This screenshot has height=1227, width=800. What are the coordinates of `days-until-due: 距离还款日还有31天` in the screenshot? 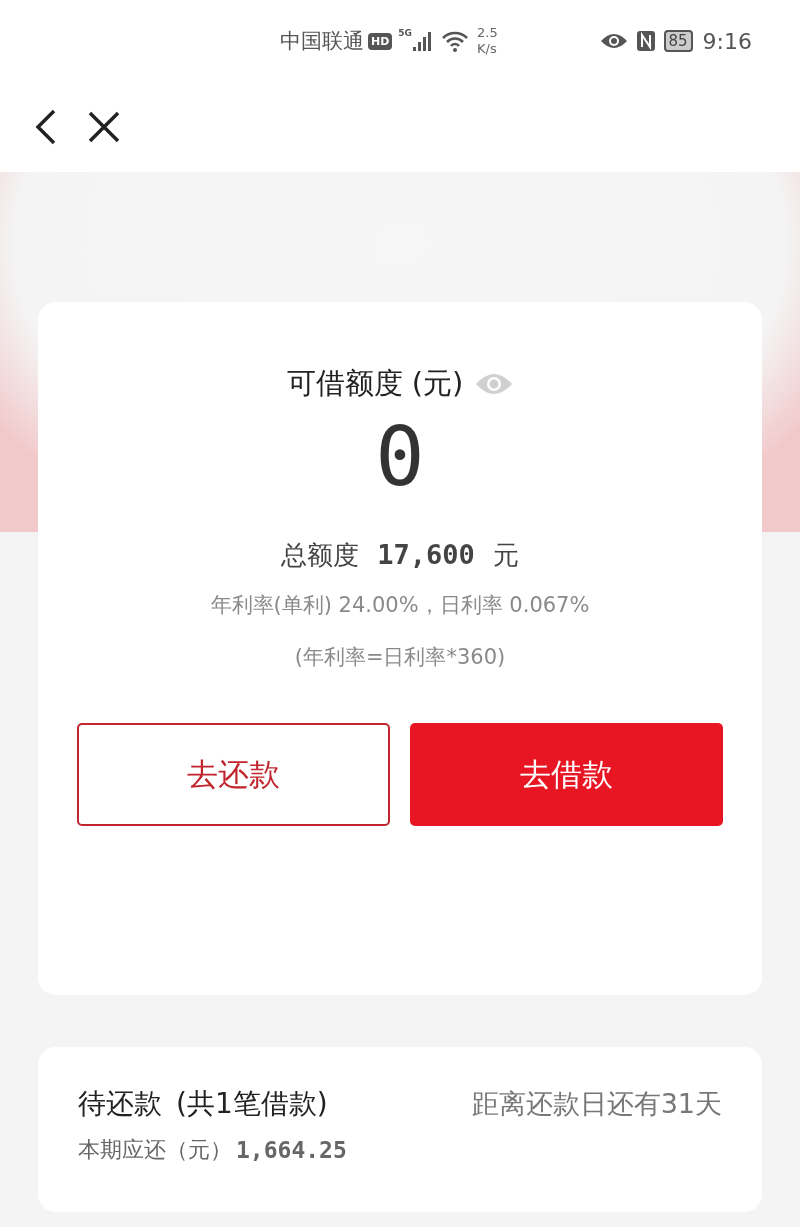 It's located at (596, 1104).